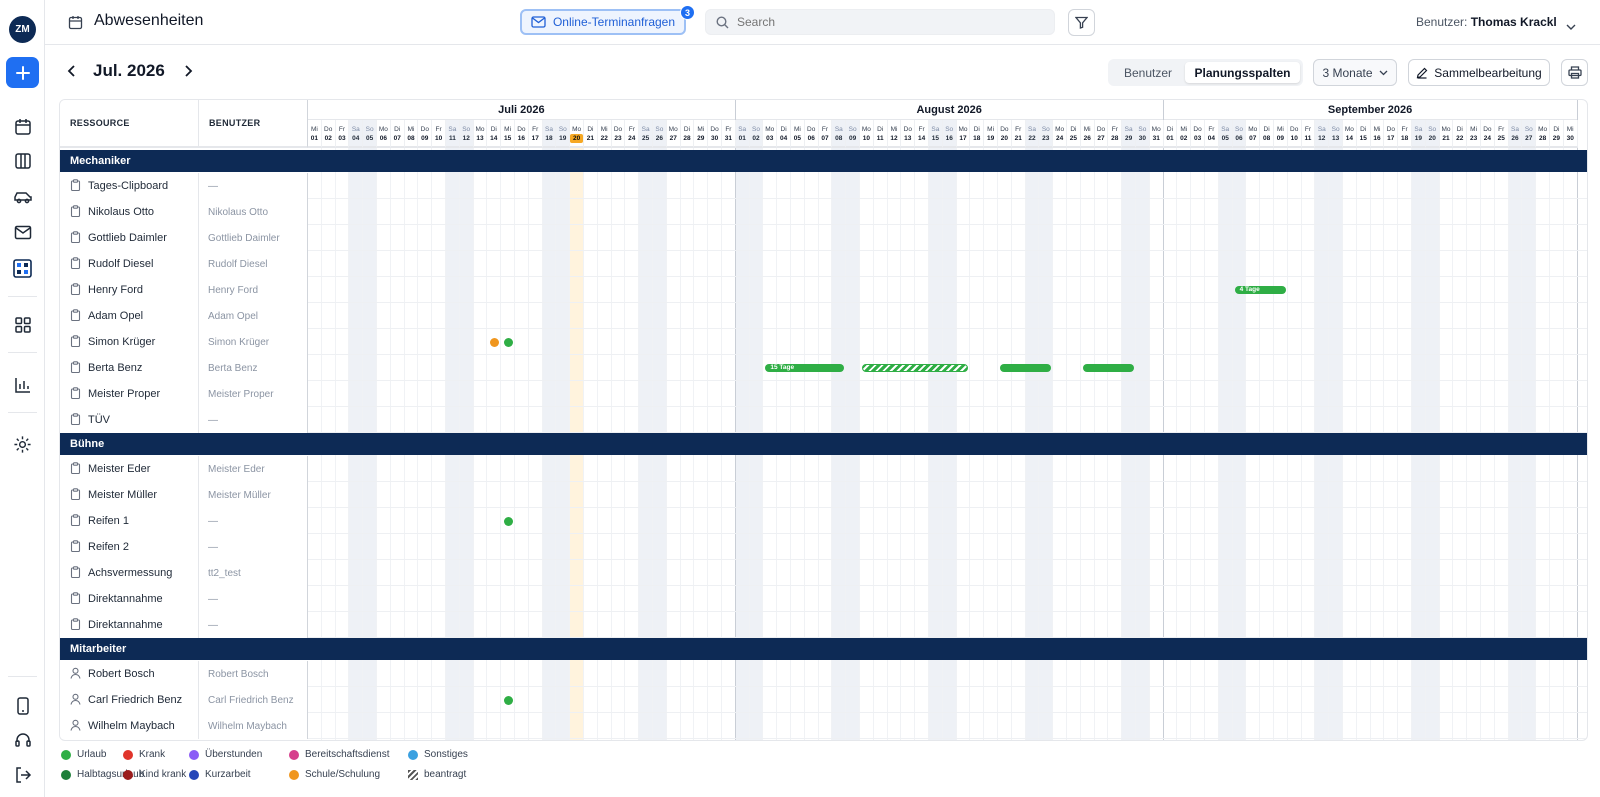 The width and height of the screenshot is (1600, 797). What do you see at coordinates (129, 700) in the screenshot?
I see `resource-cell: Carl Friedrich Benz` at bounding box center [129, 700].